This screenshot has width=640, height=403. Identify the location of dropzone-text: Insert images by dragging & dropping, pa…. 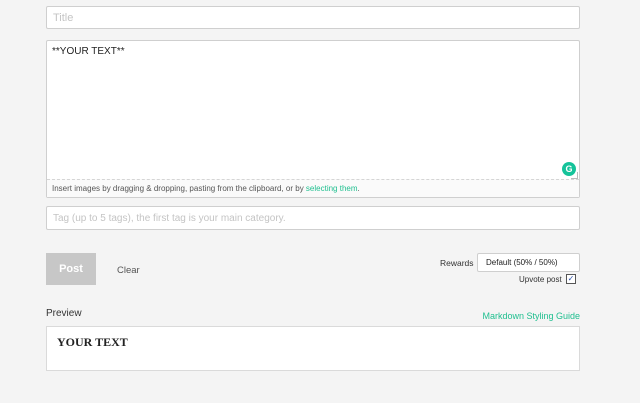
(179, 188).